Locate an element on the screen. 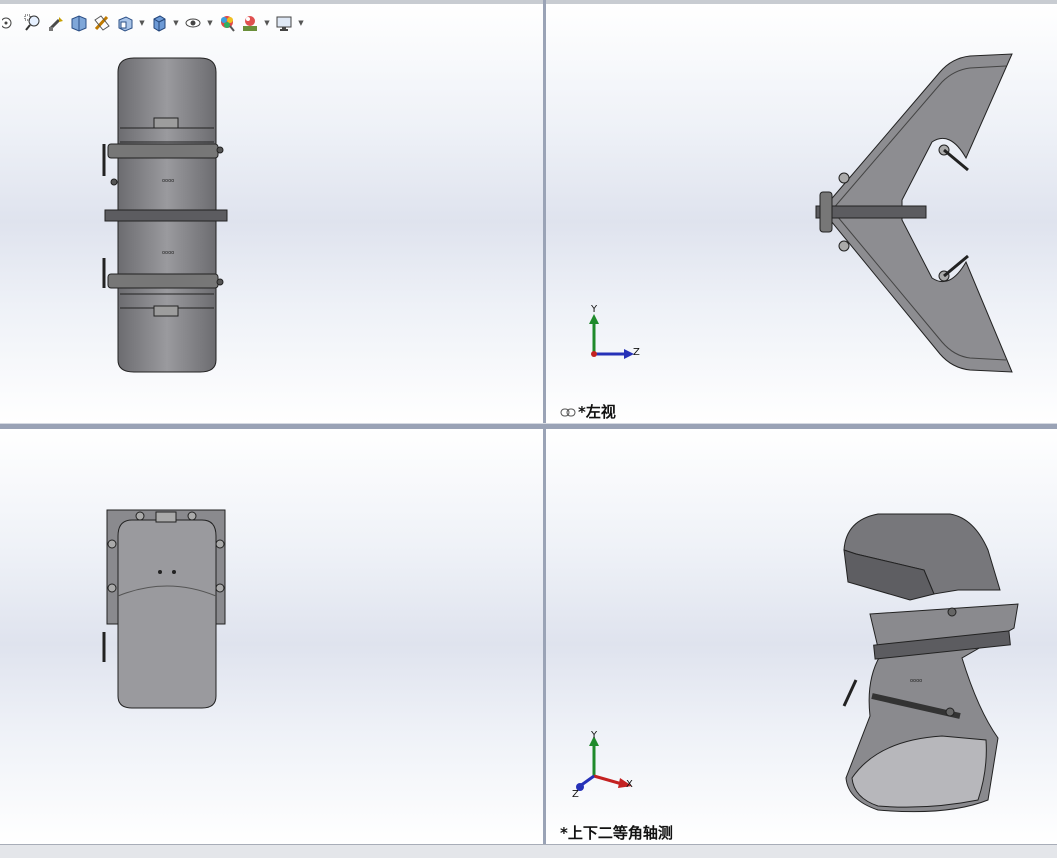 This screenshot has width=1057, height=858. view-orientation-icon is located at coordinates (125, 23).